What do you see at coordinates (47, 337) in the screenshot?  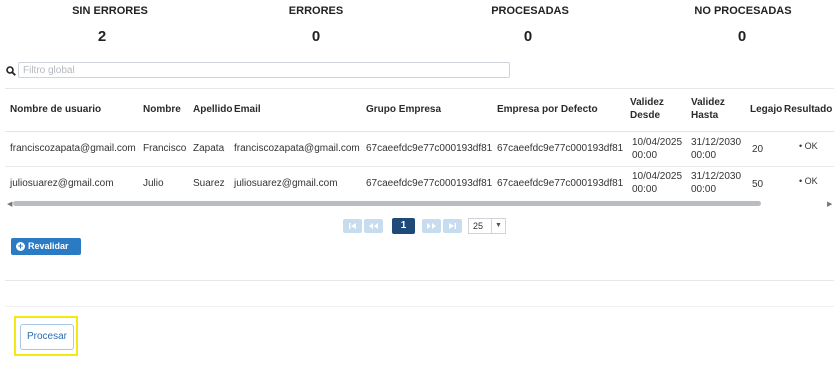 I see `procesar-button: Procesar` at bounding box center [47, 337].